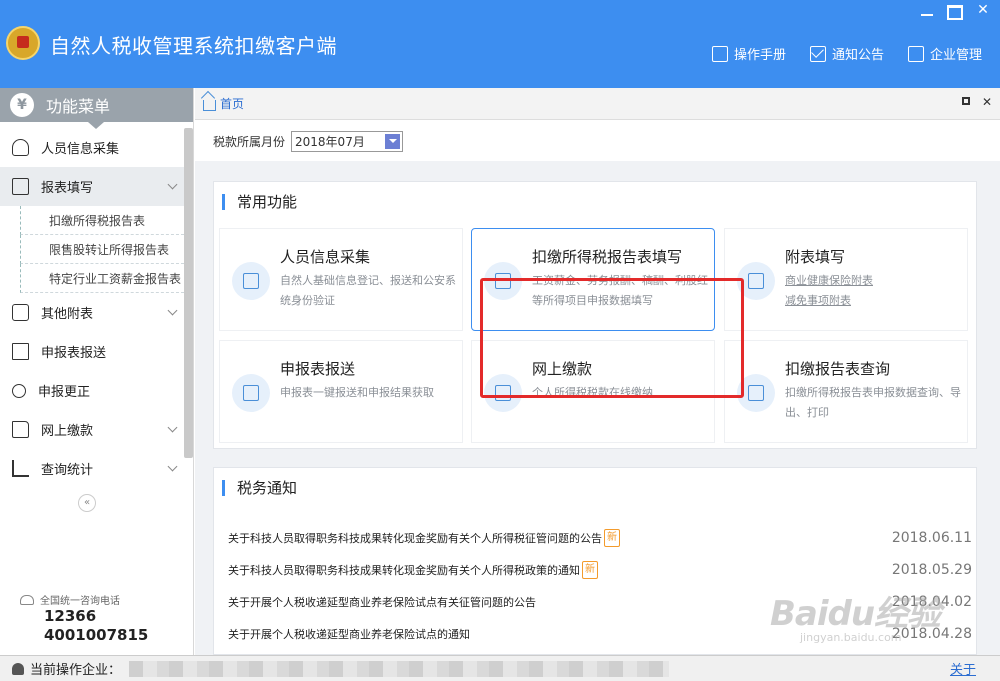  Describe the element at coordinates (607, 257) in the screenshot. I see `card-title: 扣缴所得税报告表填写` at that location.